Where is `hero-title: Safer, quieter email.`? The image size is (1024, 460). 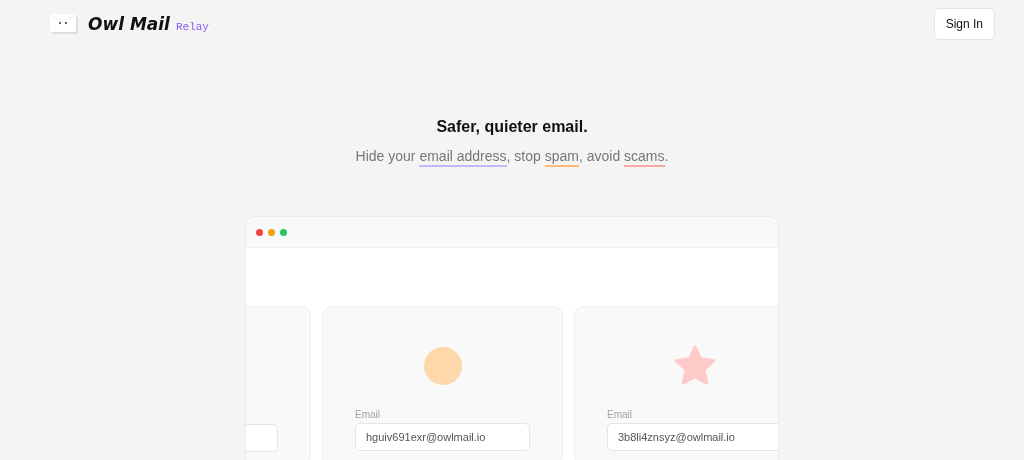 hero-title: Safer, quieter email. is located at coordinates (512, 127).